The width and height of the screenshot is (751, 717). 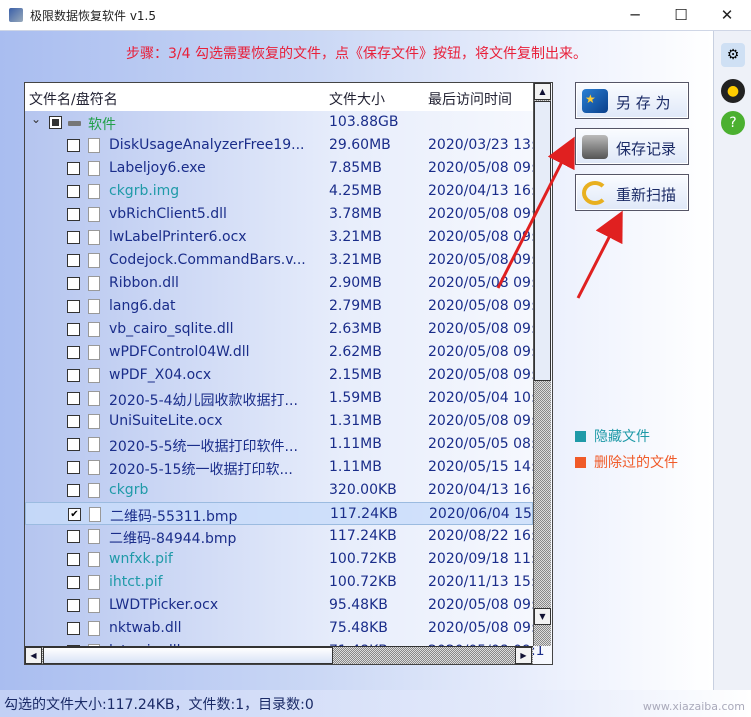 I want to click on expand-chevron-icon: ⌄, so click(x=36, y=119).